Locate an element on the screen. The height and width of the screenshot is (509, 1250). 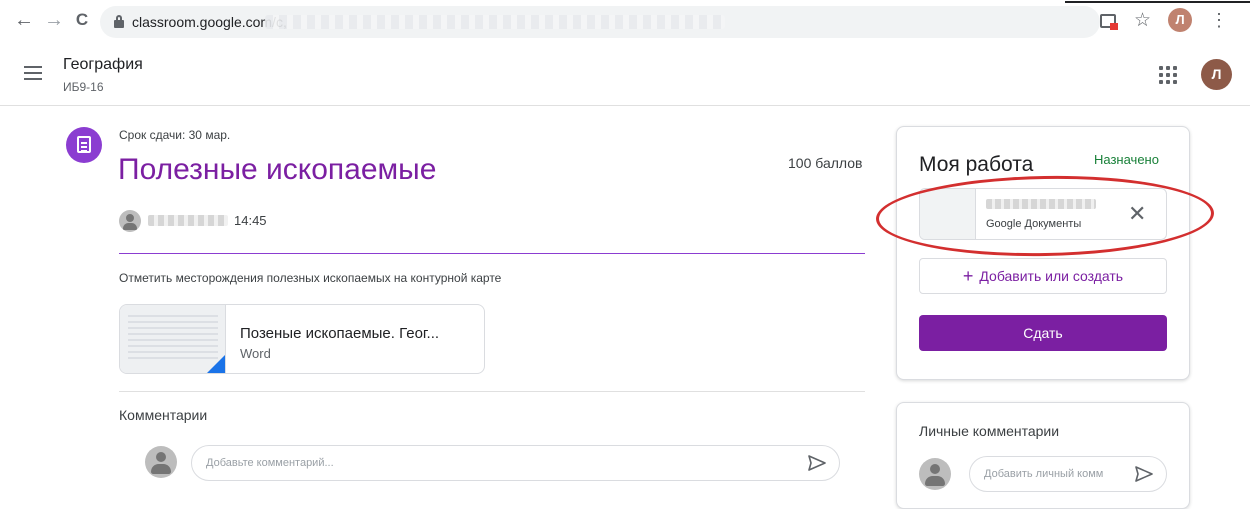
private-comments-card: Личные комментарии is located at coordinates (1043, 455).